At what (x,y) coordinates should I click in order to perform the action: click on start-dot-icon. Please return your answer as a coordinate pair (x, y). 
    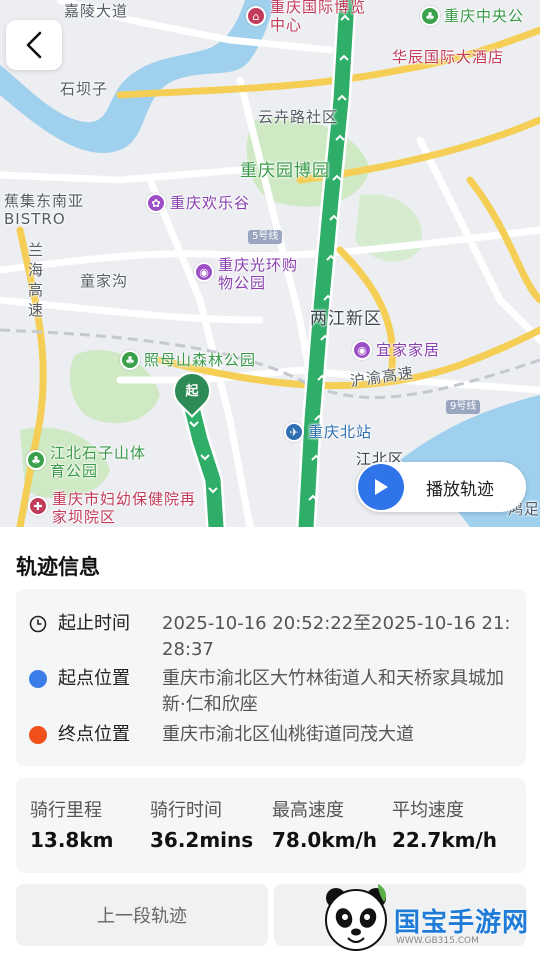
    Looking at the image, I should click on (38, 679).